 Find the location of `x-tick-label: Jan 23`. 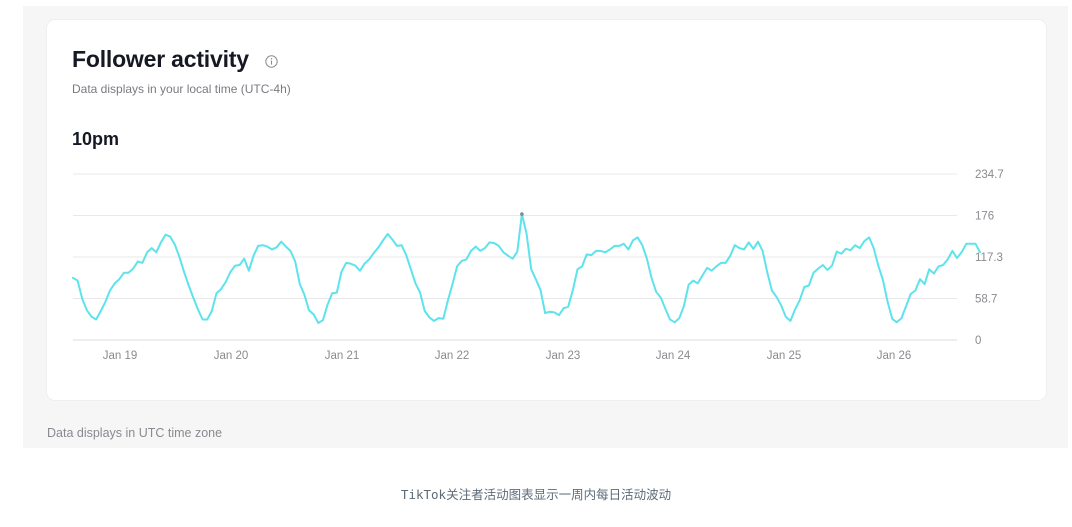

x-tick-label: Jan 23 is located at coordinates (563, 356).